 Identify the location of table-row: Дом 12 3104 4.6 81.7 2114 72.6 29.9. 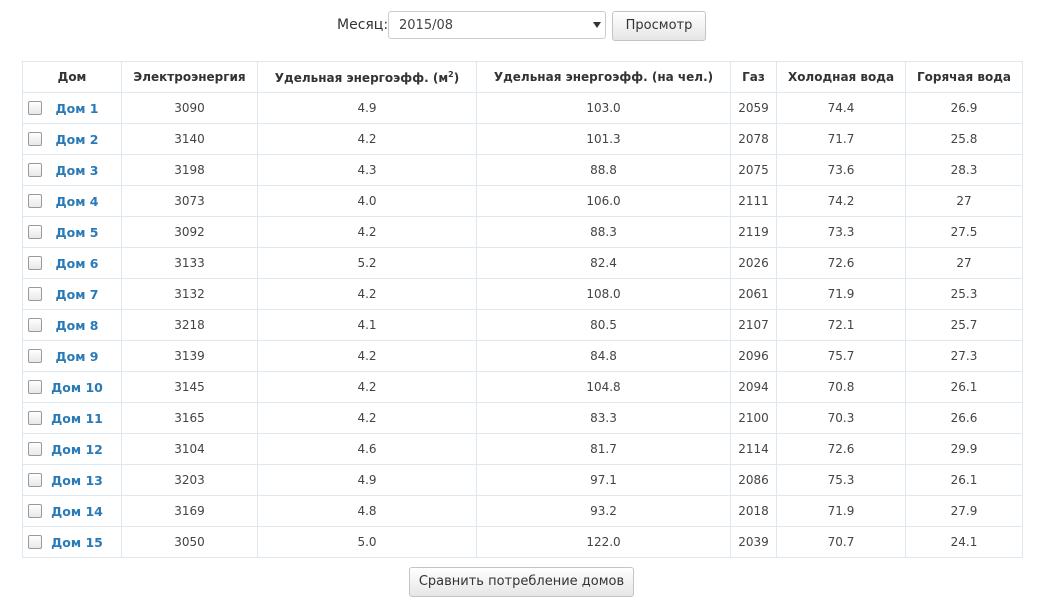
(522, 449).